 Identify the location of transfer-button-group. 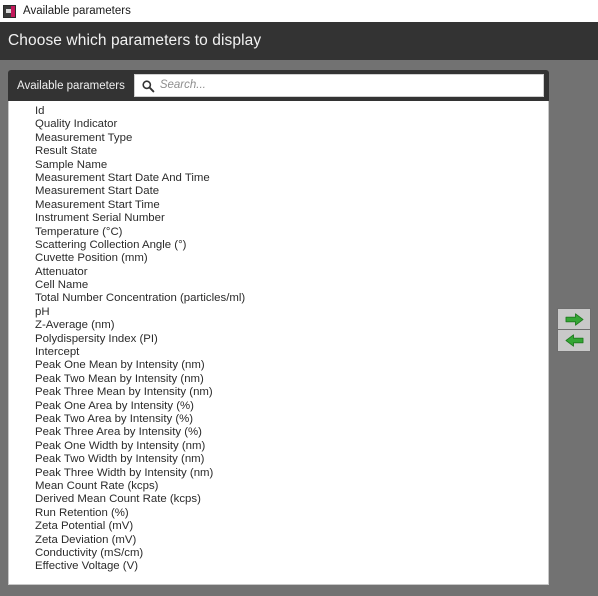
(574, 330).